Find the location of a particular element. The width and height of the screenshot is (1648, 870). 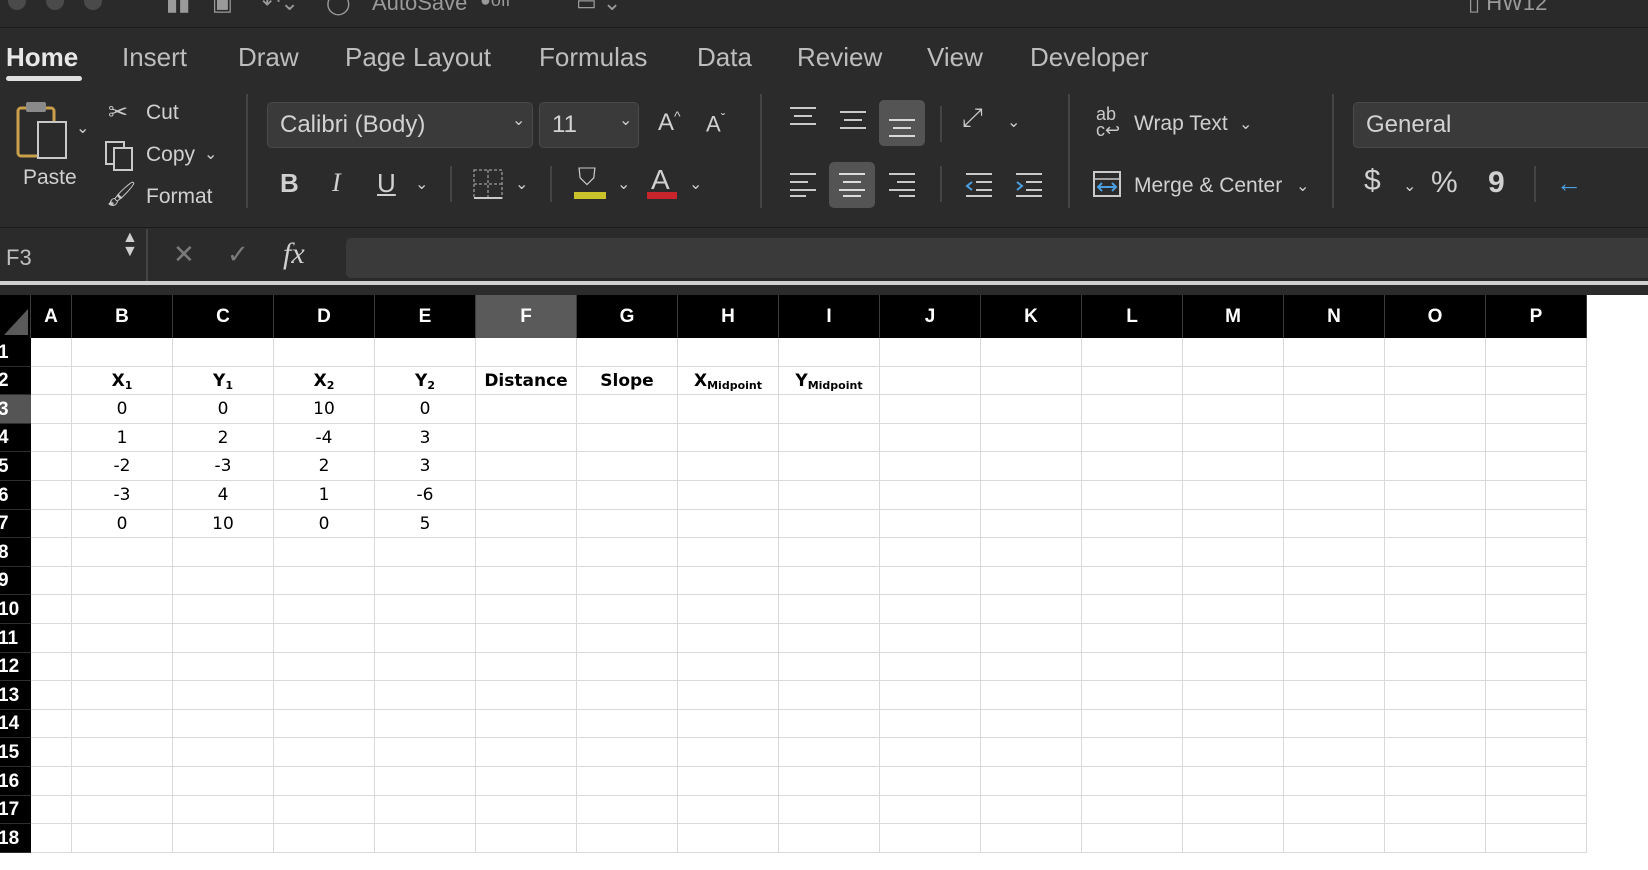

redo-icon: ◯ is located at coordinates (338, 8).